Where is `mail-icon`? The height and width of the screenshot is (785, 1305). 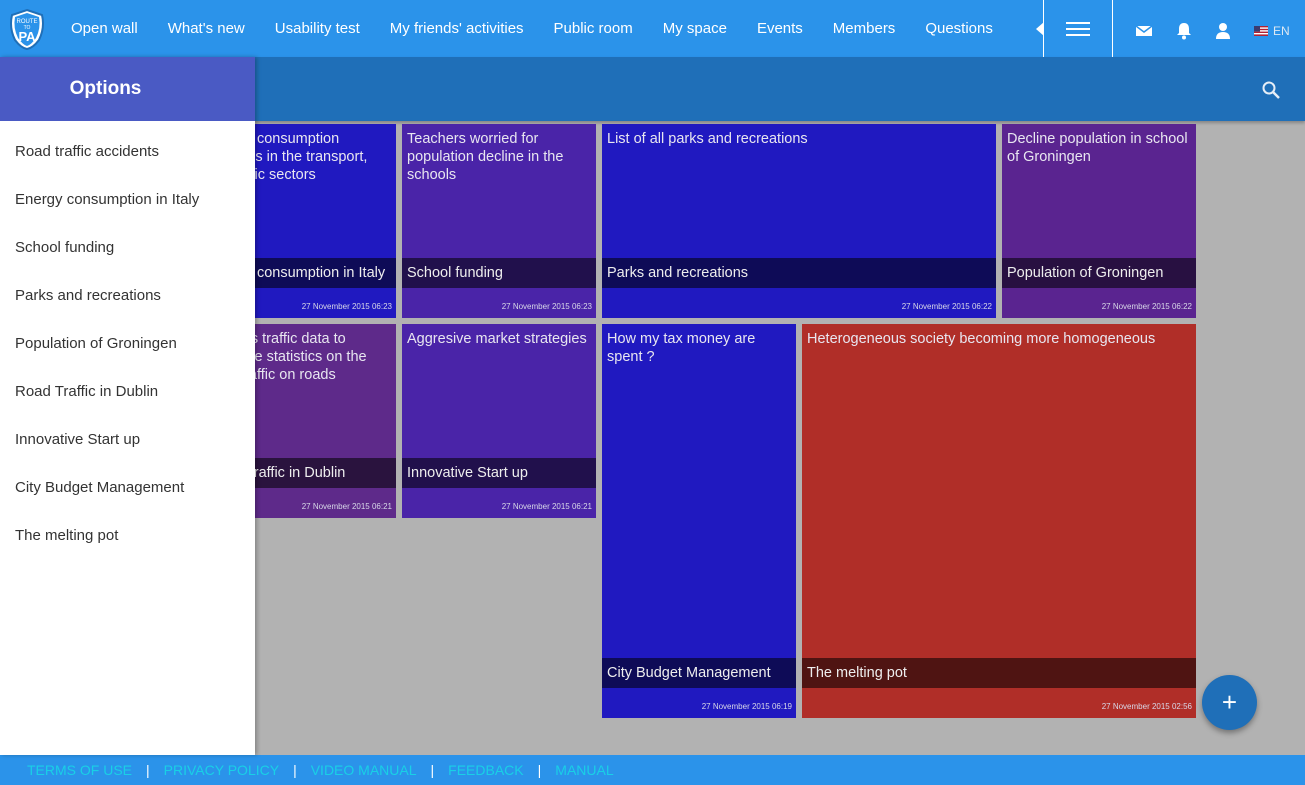 mail-icon is located at coordinates (1144, 30).